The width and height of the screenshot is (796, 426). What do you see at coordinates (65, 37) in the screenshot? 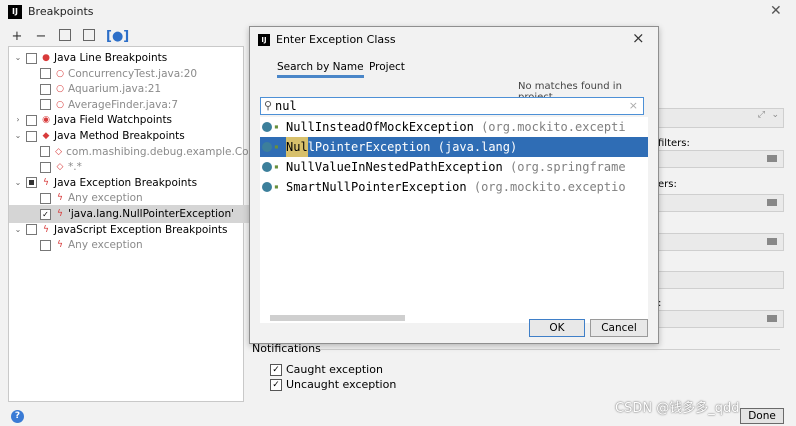
I see `group-by-file-icon` at bounding box center [65, 37].